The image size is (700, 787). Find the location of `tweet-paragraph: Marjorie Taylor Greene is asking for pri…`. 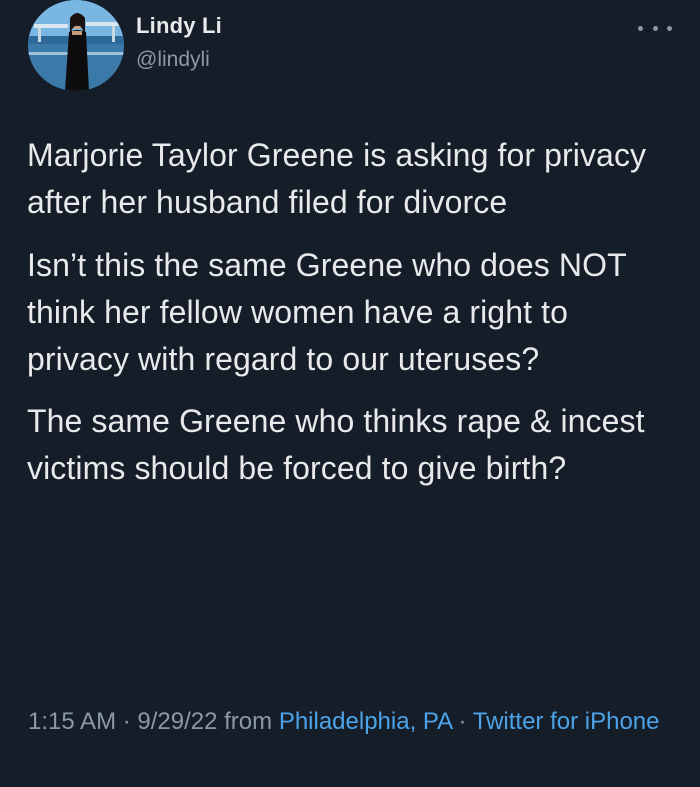

tweet-paragraph: Marjorie Taylor Greene is asking for pri… is located at coordinates (337, 178).